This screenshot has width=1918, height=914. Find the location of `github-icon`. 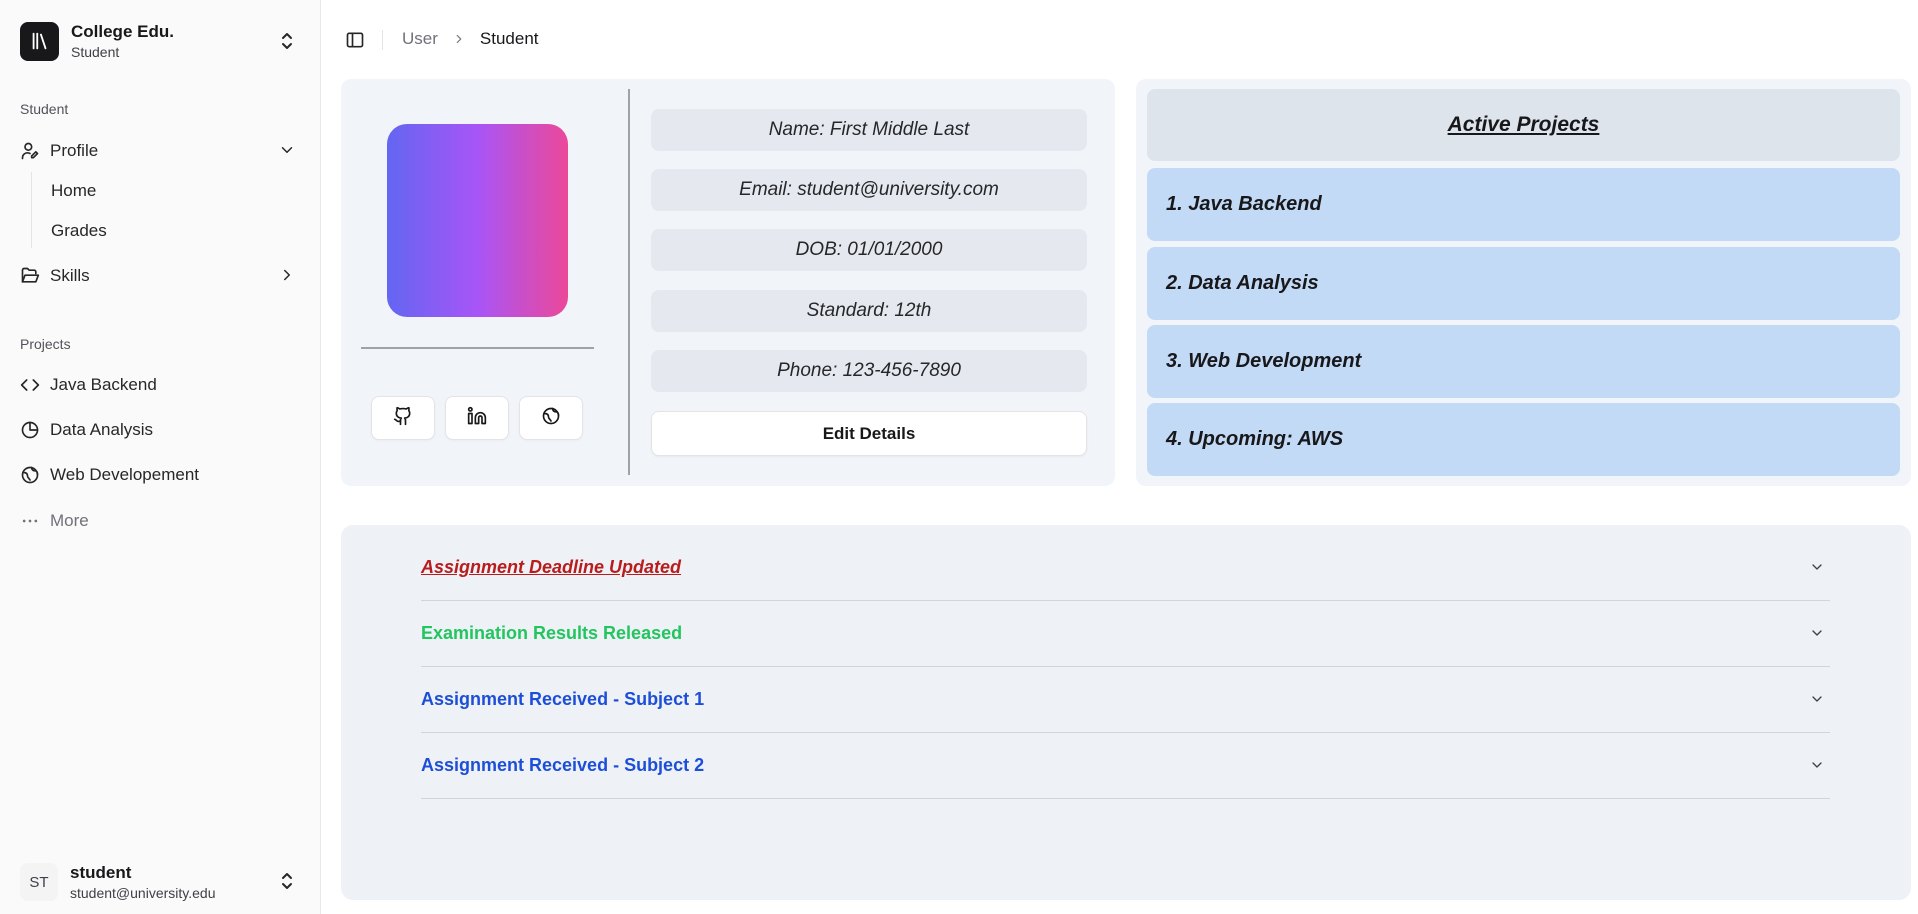

github-icon is located at coordinates (403, 418).